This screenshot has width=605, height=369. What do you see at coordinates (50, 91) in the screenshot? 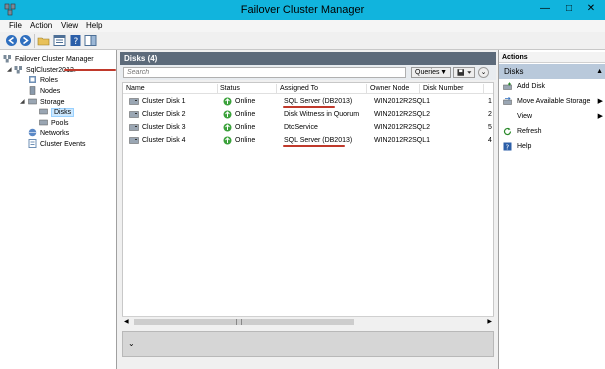
I see `tree-label: Nodes` at bounding box center [50, 91].